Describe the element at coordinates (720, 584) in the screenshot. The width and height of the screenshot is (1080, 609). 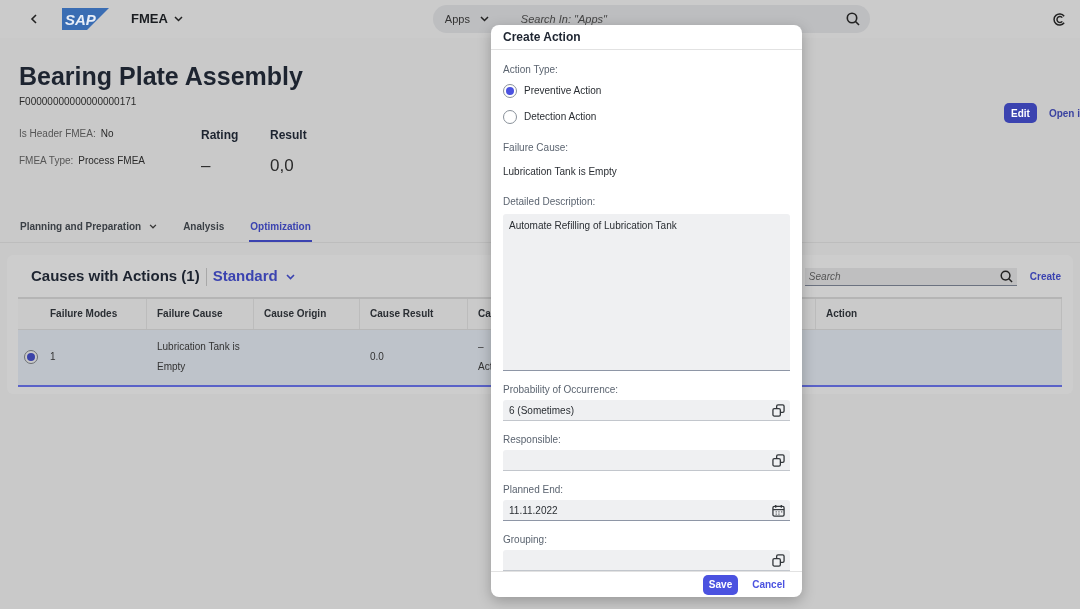
I see `save-button: Save` at that location.